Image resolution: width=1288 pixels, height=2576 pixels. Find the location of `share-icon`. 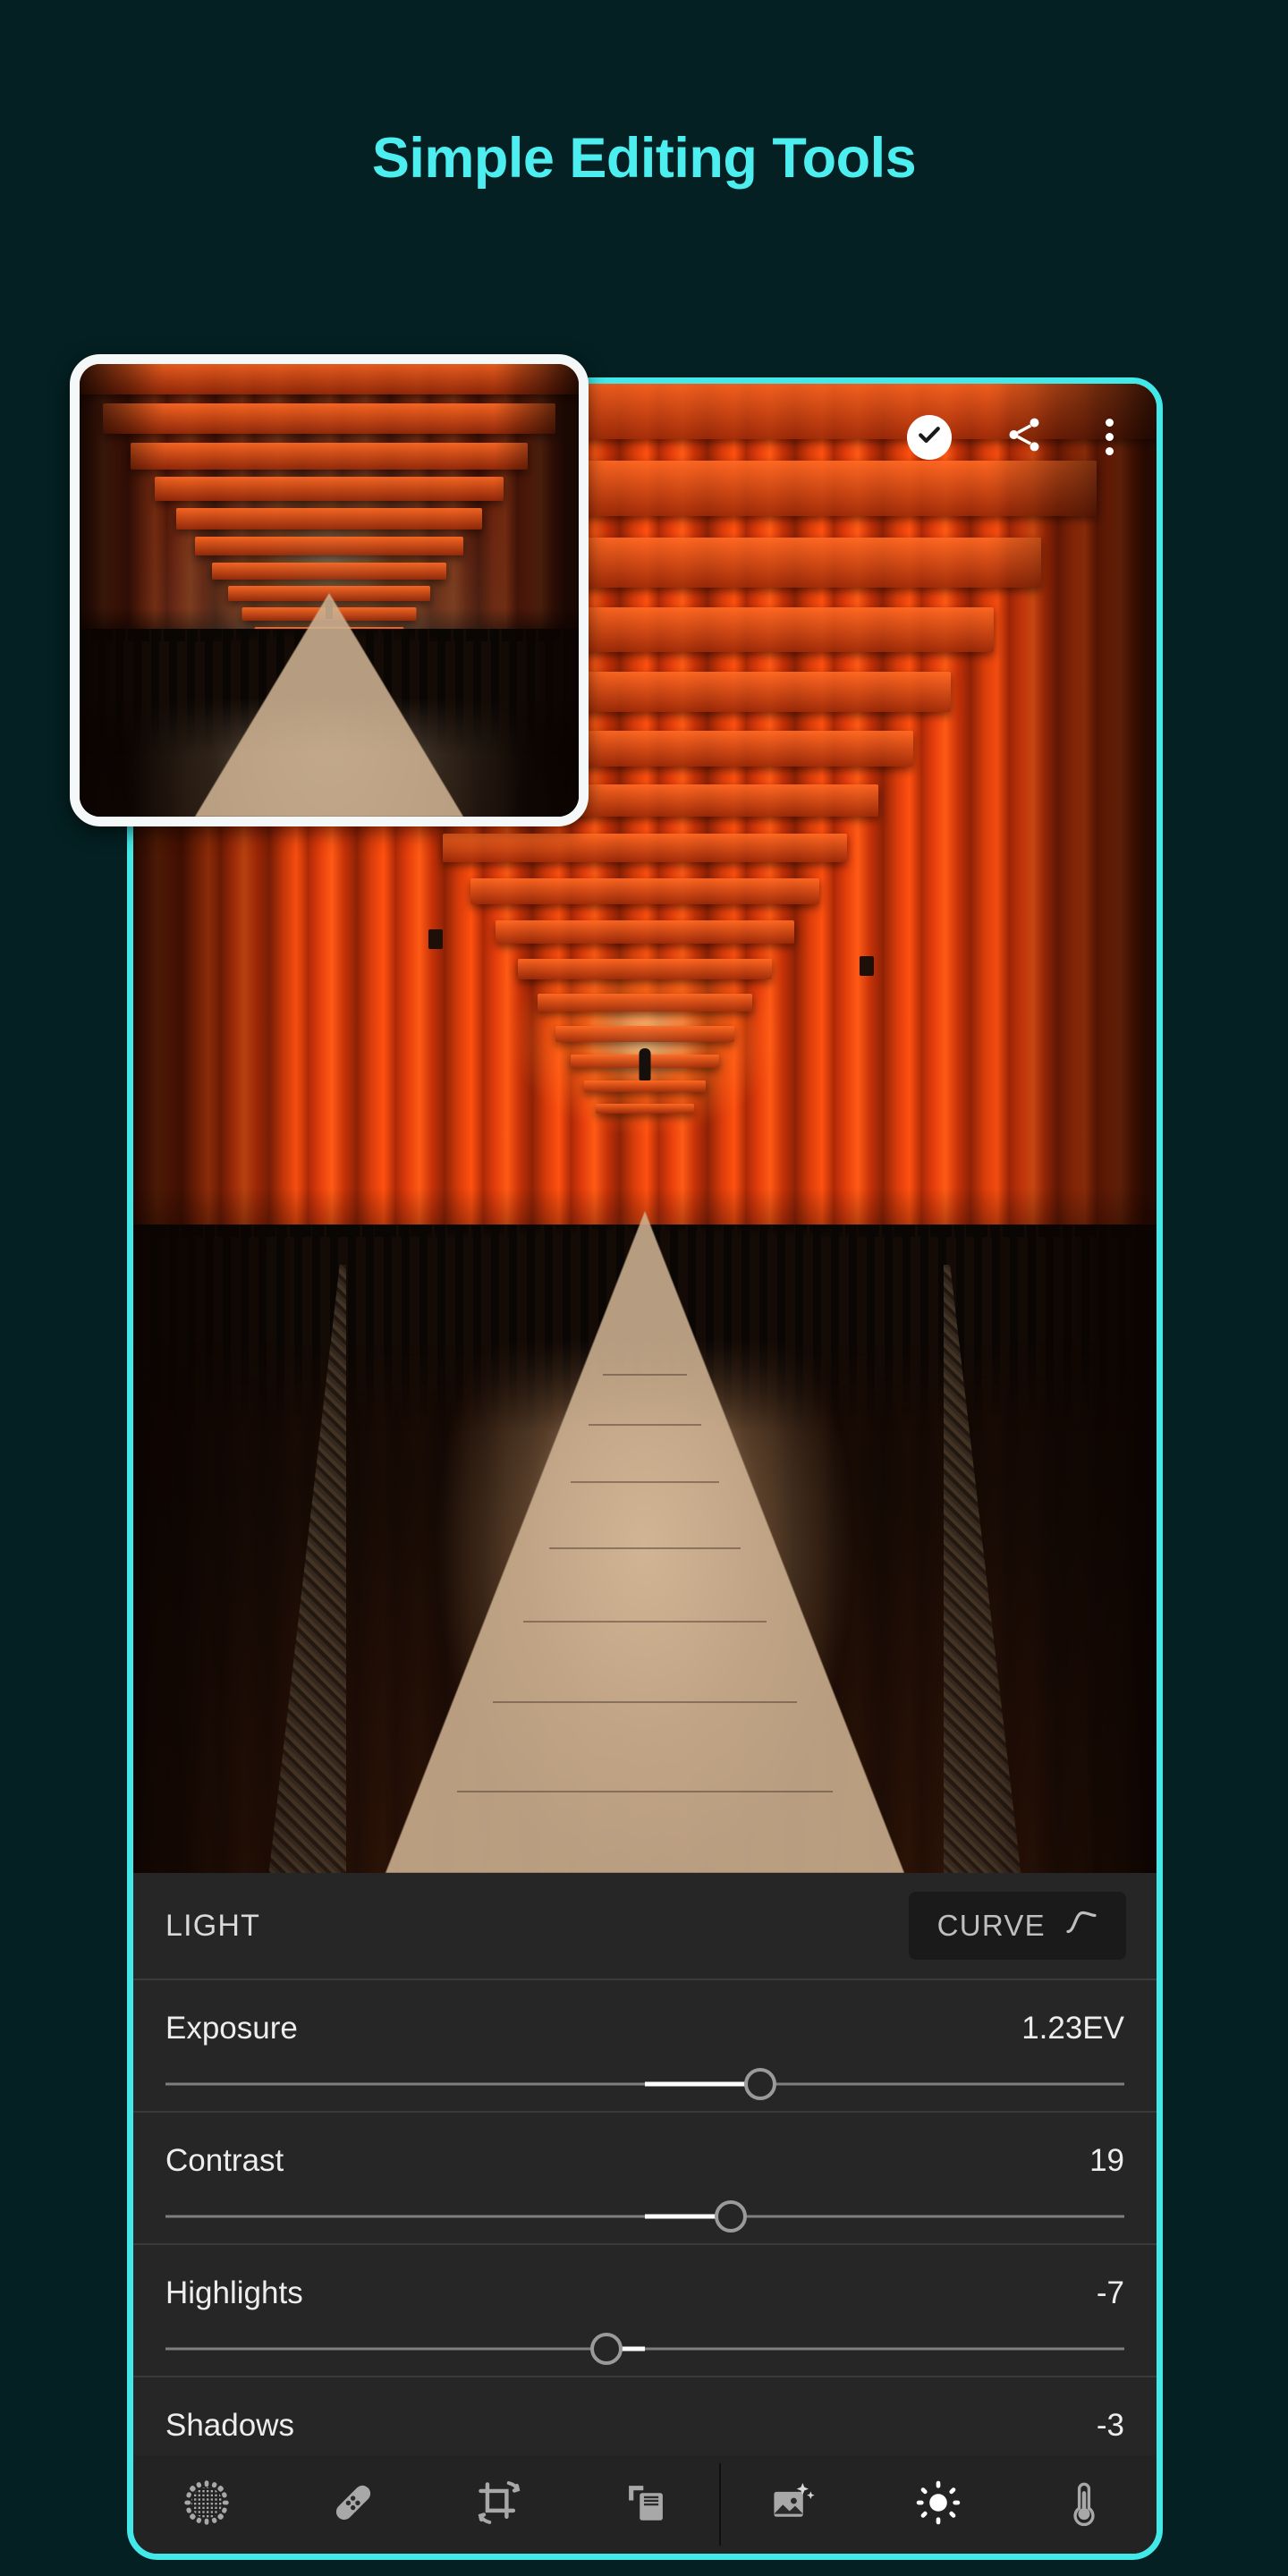

share-icon is located at coordinates (1024, 437).